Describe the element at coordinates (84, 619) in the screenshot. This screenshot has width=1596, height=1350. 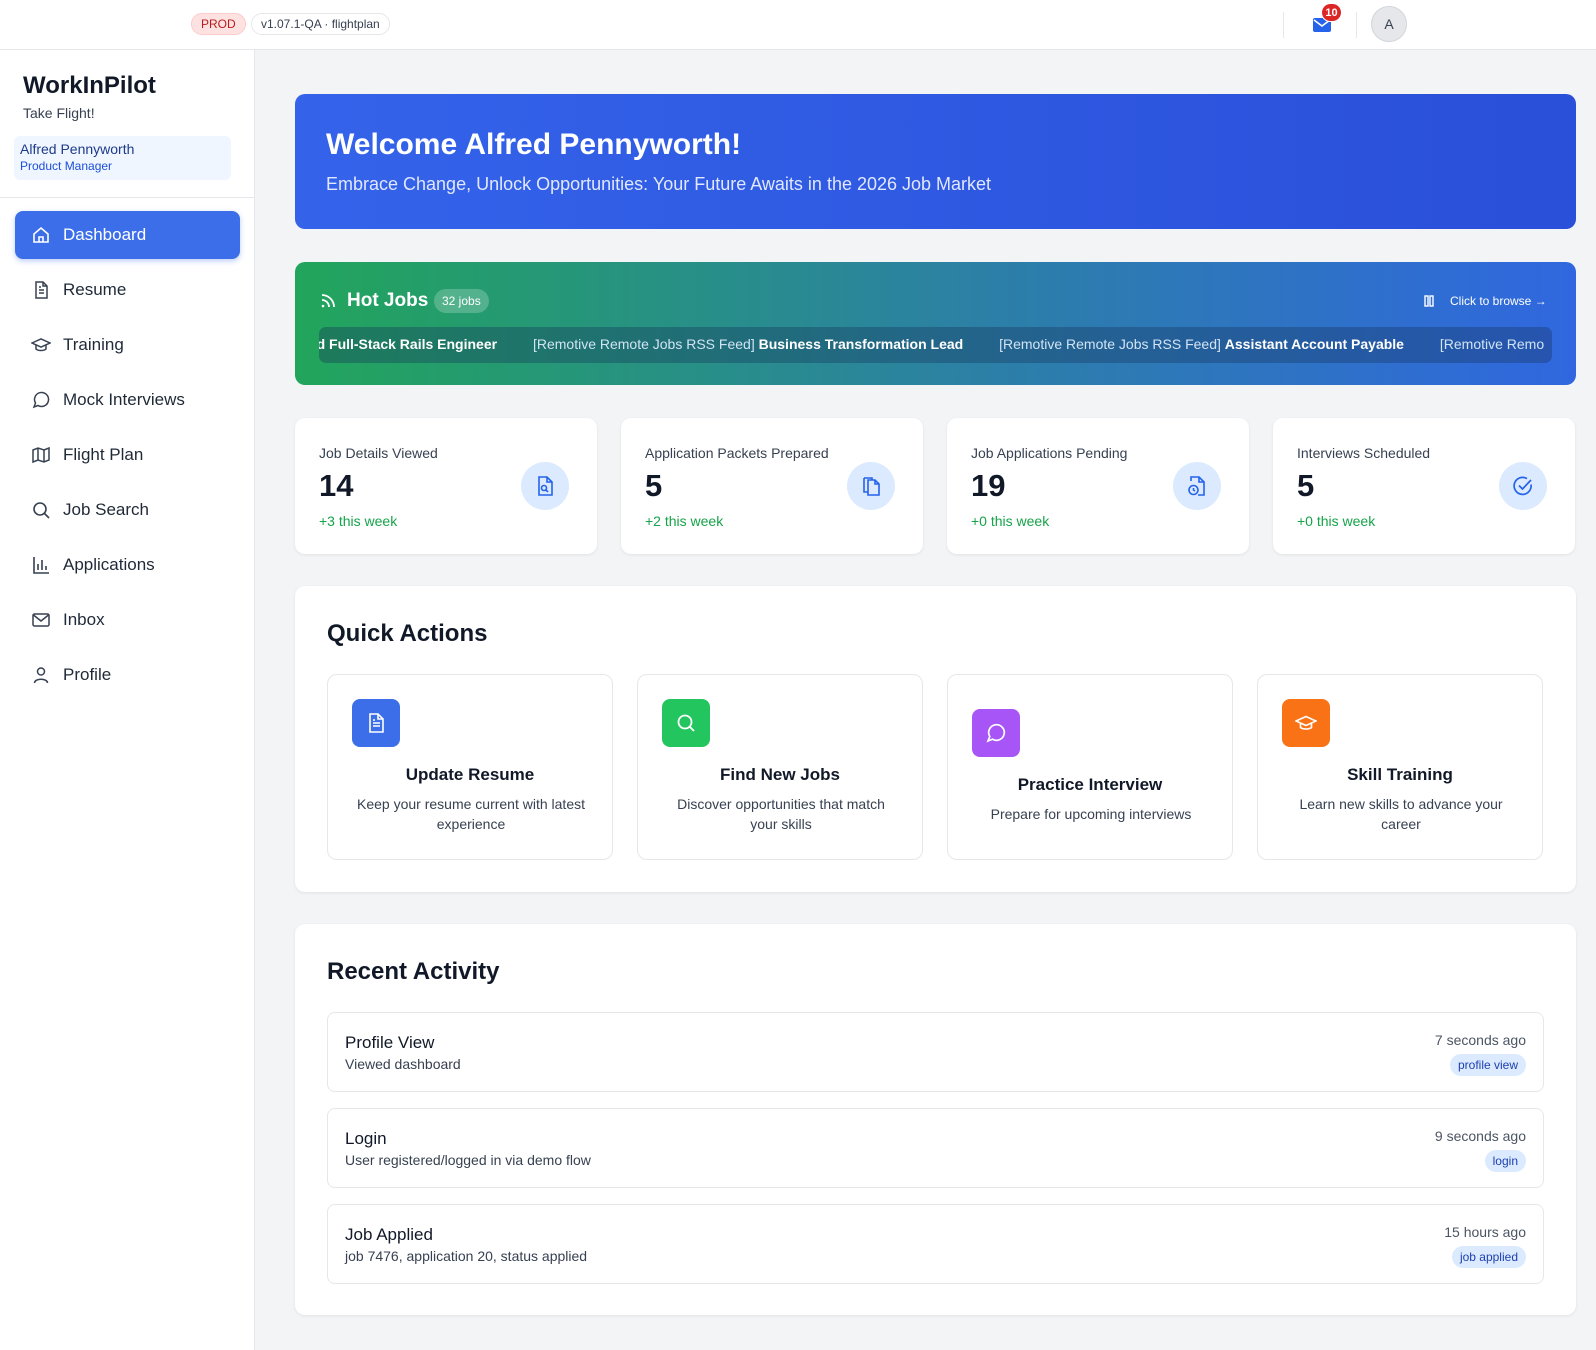
I see `sidebar-item-label: Inbox` at that location.